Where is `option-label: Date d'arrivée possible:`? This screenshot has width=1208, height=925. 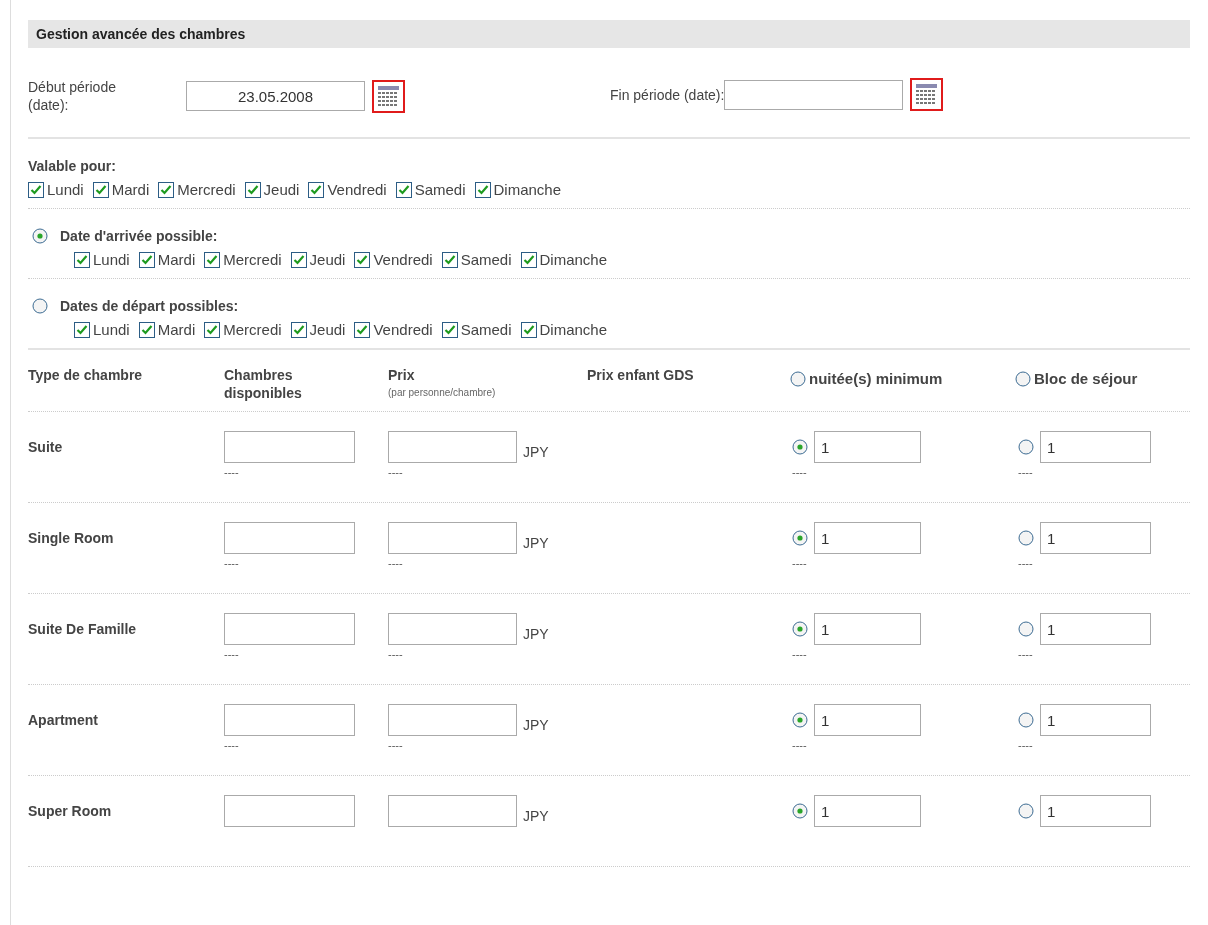 option-label: Date d'arrivée possible: is located at coordinates (139, 236).